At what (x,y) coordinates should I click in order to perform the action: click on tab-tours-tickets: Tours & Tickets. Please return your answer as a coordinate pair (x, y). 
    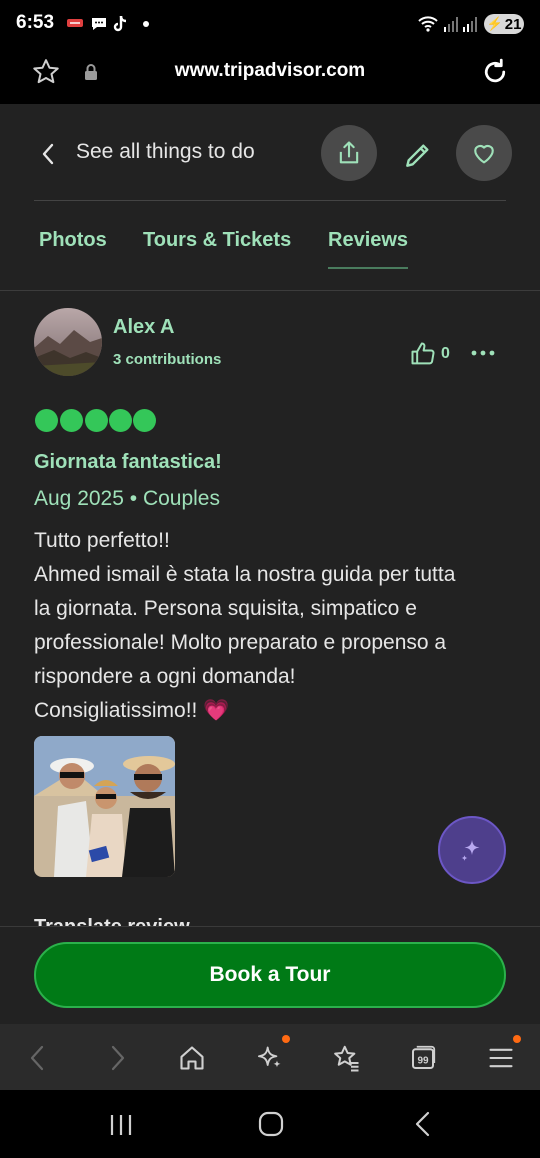
    Looking at the image, I should click on (217, 240).